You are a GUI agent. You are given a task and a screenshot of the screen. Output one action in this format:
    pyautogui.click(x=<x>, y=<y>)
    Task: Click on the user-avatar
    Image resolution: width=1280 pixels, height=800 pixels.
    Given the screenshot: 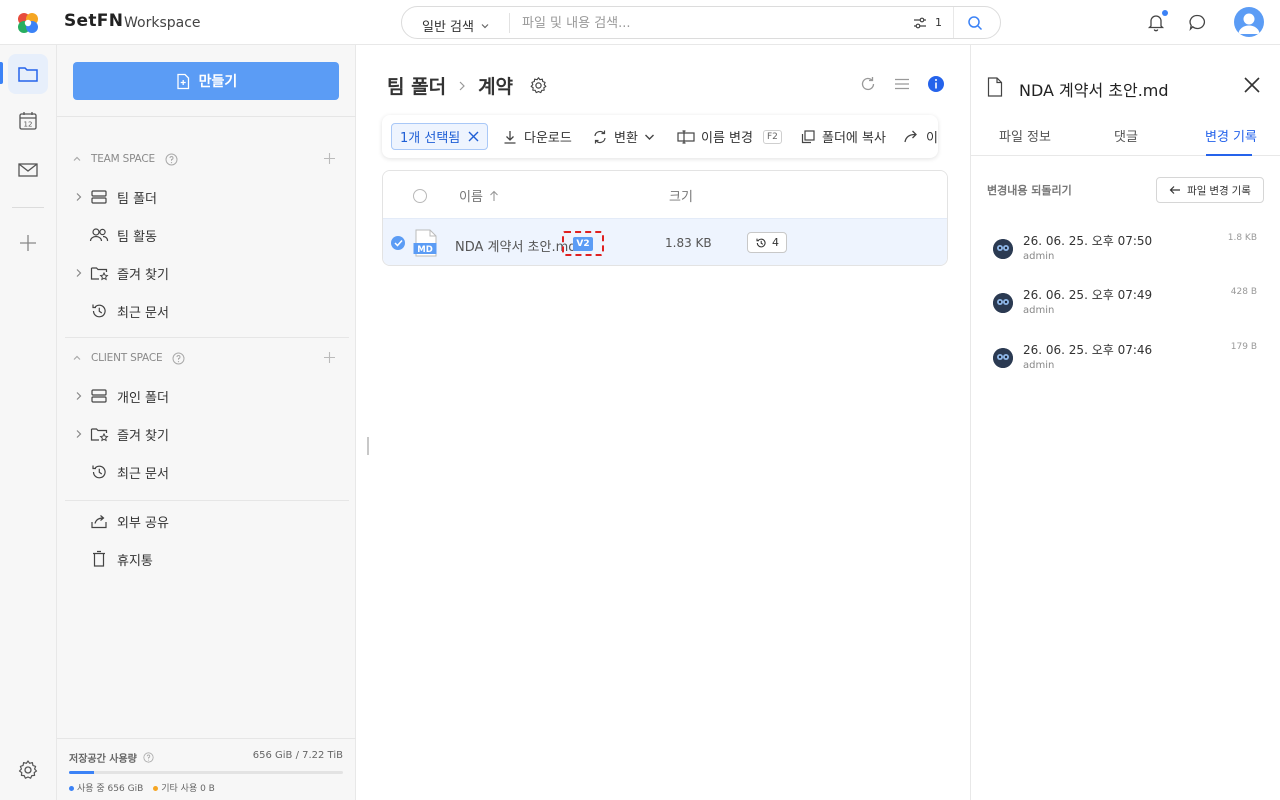 What is the action you would take?
    pyautogui.click(x=1249, y=22)
    